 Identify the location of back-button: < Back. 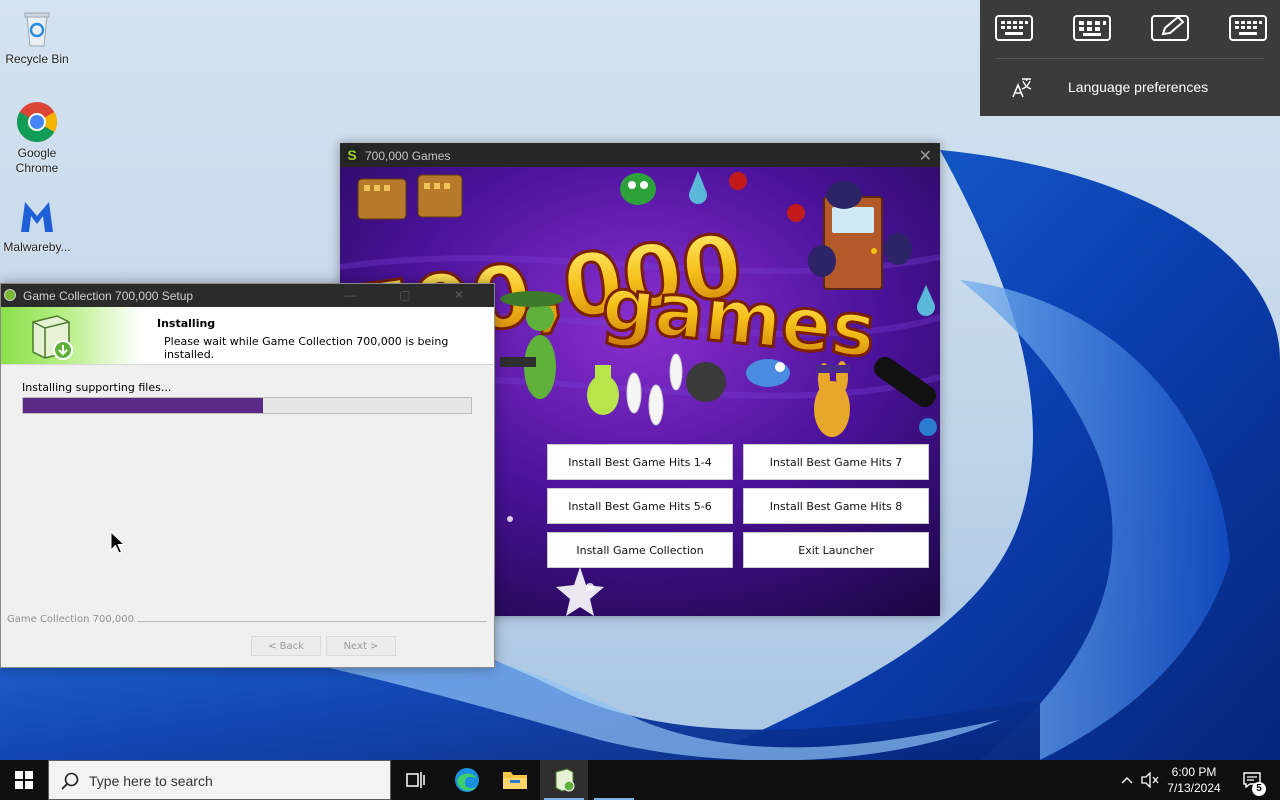
(286, 646).